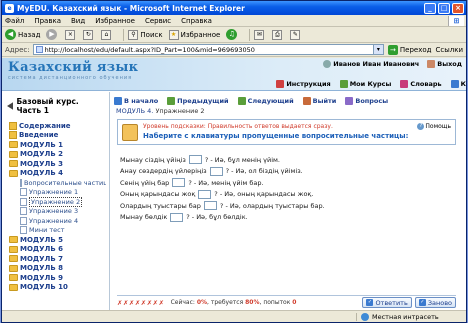  What do you see at coordinates (372, 100) in the screenshot?
I see `nav-label: Вопросы` at bounding box center [372, 100].